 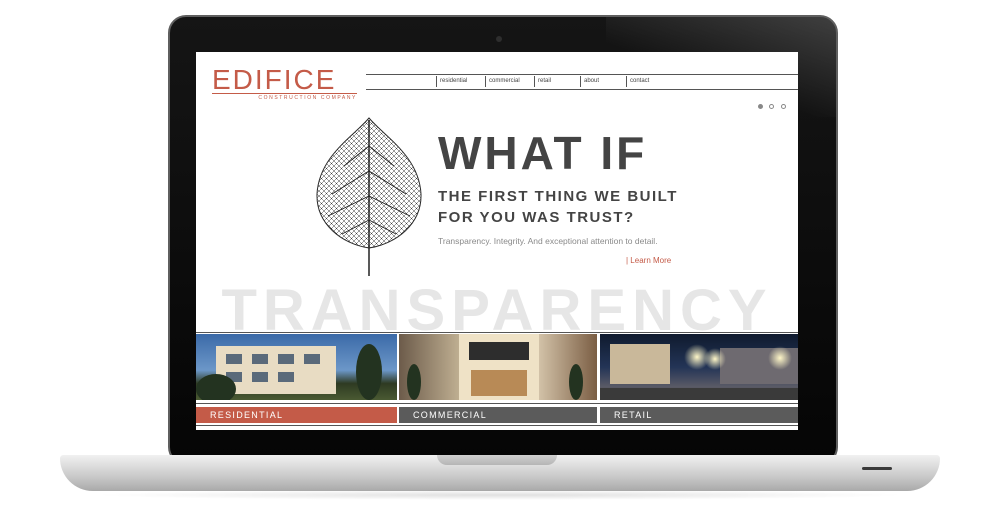 What do you see at coordinates (648, 81) in the screenshot?
I see `nav-item-contact: contact` at bounding box center [648, 81].